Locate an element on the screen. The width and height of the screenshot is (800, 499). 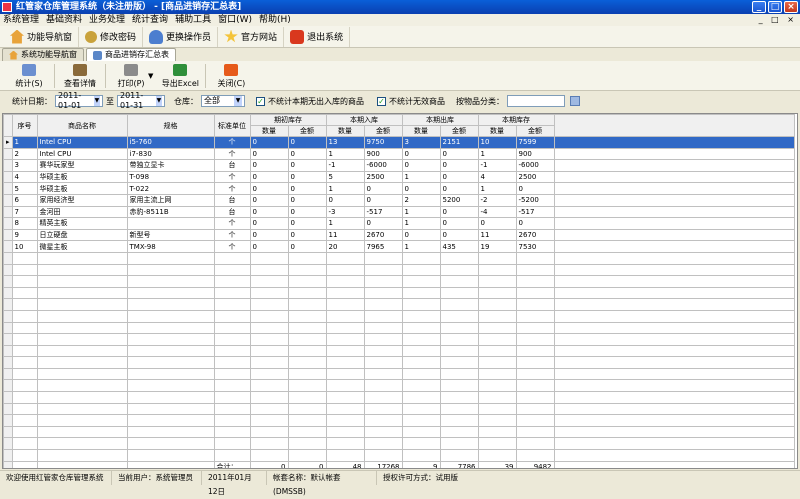
table-cell: 2151 is located at coordinates (459, 142).